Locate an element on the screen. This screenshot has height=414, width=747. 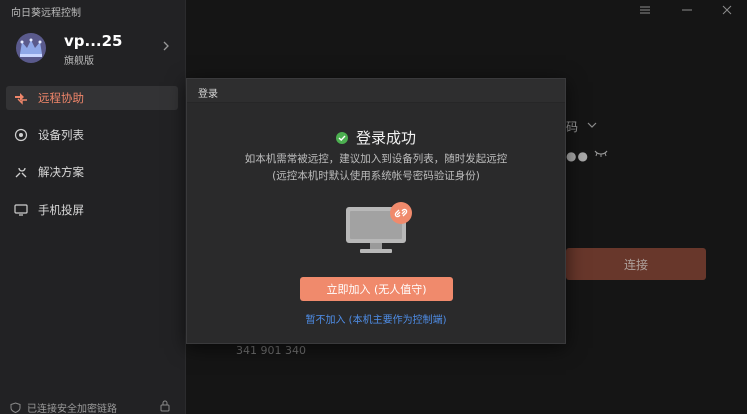
shield-check-icon is located at coordinates (15, 407).